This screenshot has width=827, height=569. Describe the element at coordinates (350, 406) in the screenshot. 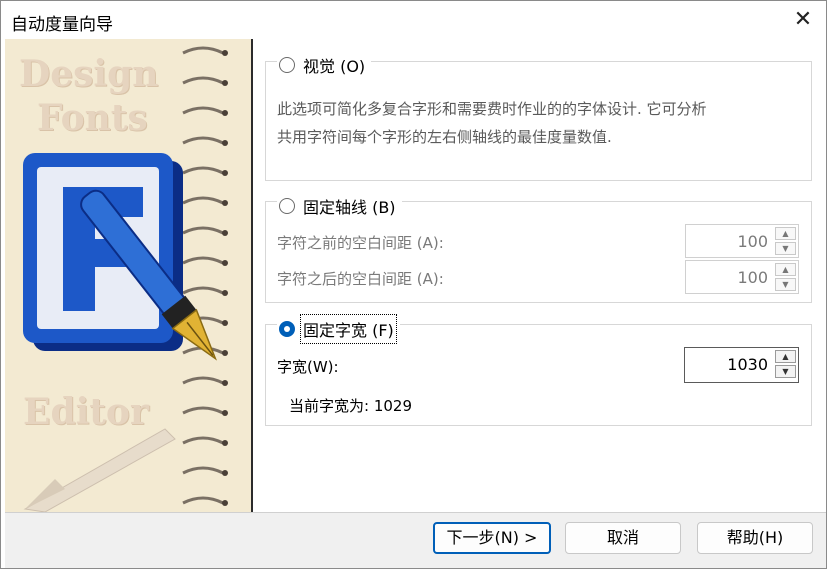

I see `current-width-text: 当前字宽为: 1029` at that location.